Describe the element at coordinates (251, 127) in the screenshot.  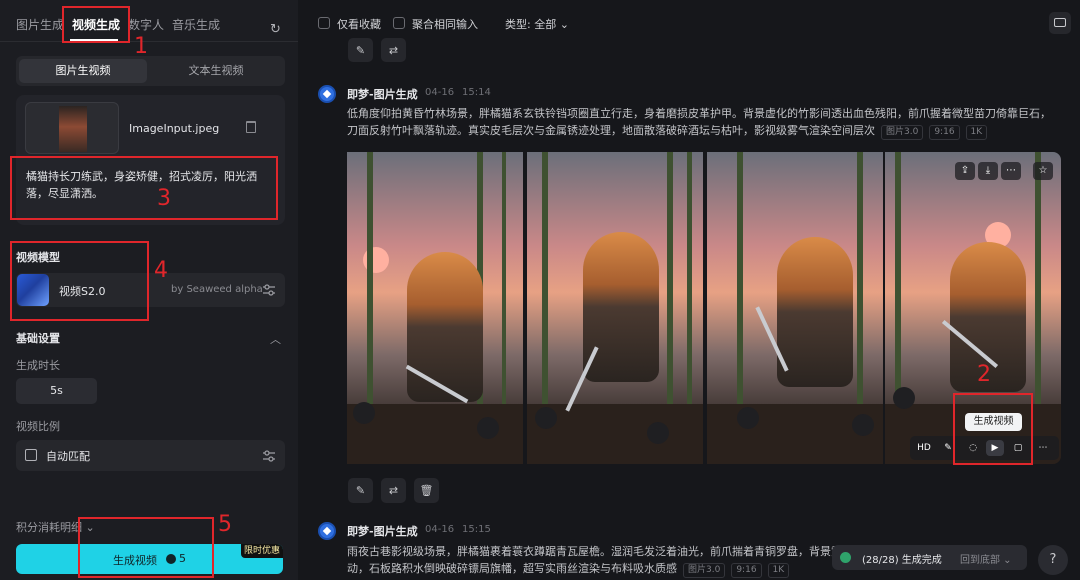
I see `trash-icon` at that location.